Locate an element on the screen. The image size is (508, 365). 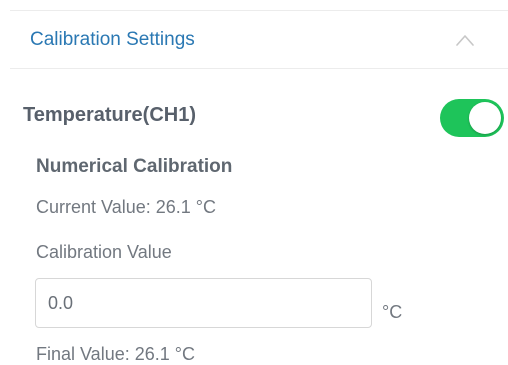
calibration-value-label: Calibration Value is located at coordinates (104, 252).